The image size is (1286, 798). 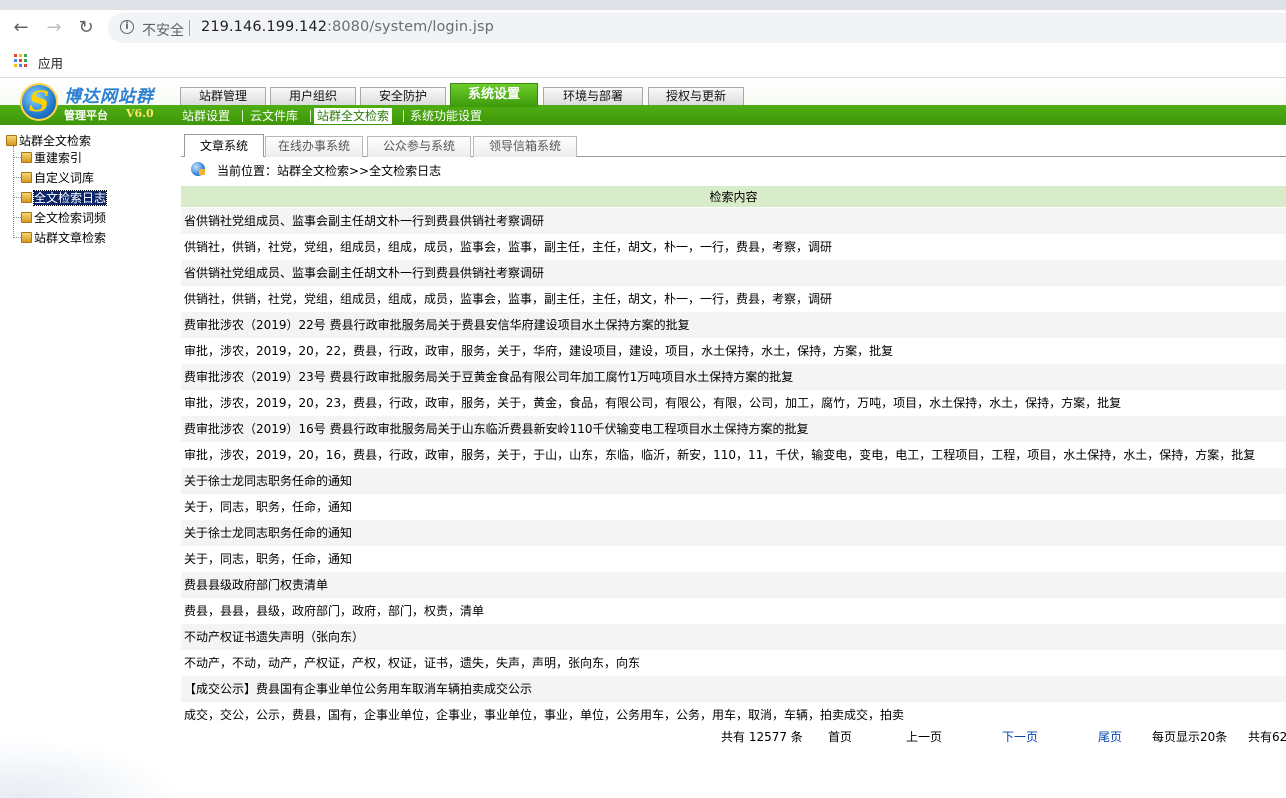 I want to click on sub-nav-site-settings: 站群设置, so click(x=206, y=116).